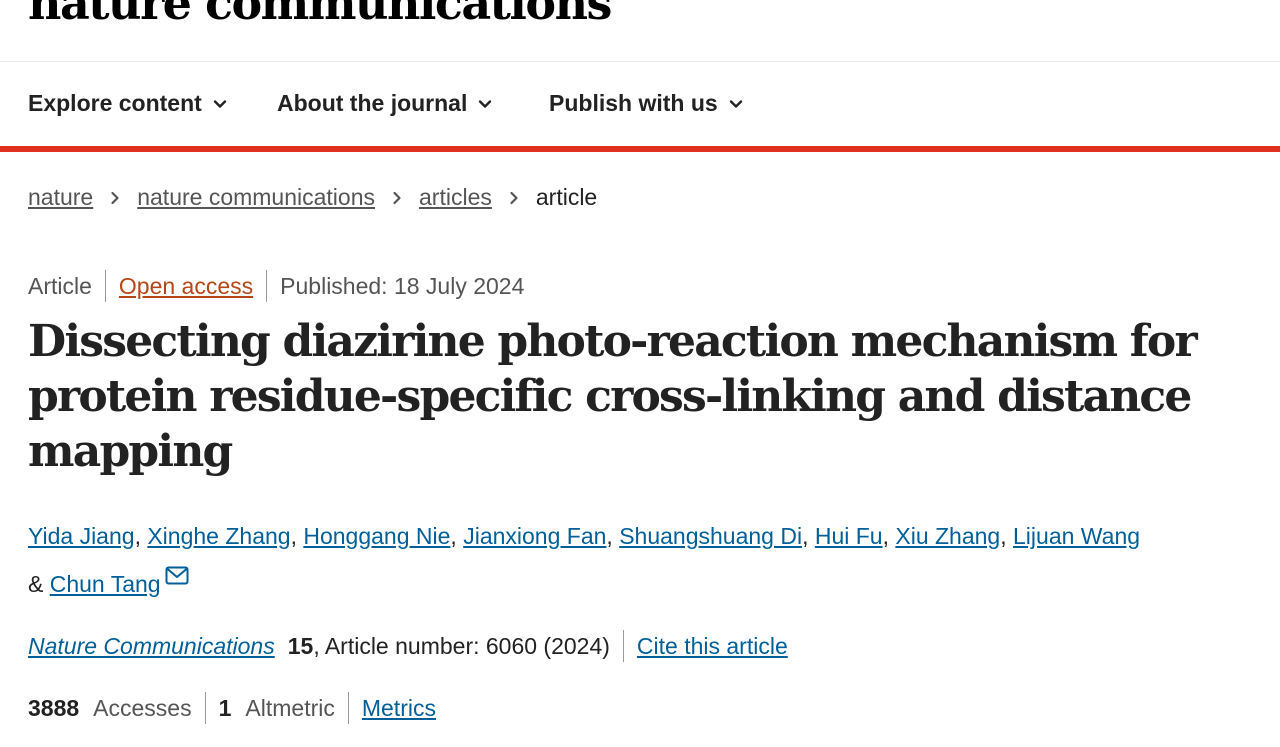 This screenshot has height=747, width=1280. I want to click on author-ampersand: &, so click(39, 584).